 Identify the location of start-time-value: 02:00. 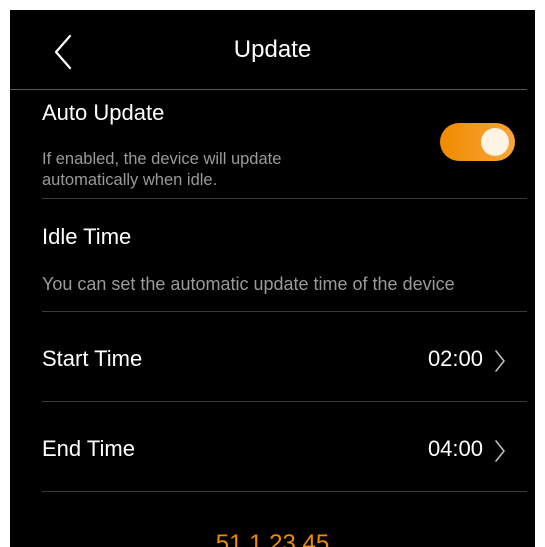
(455, 358).